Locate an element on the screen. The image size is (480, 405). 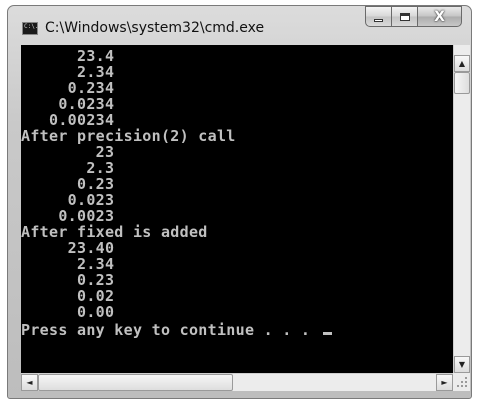
horizontal-scrollbar: ◄ ► is located at coordinates (237, 382).